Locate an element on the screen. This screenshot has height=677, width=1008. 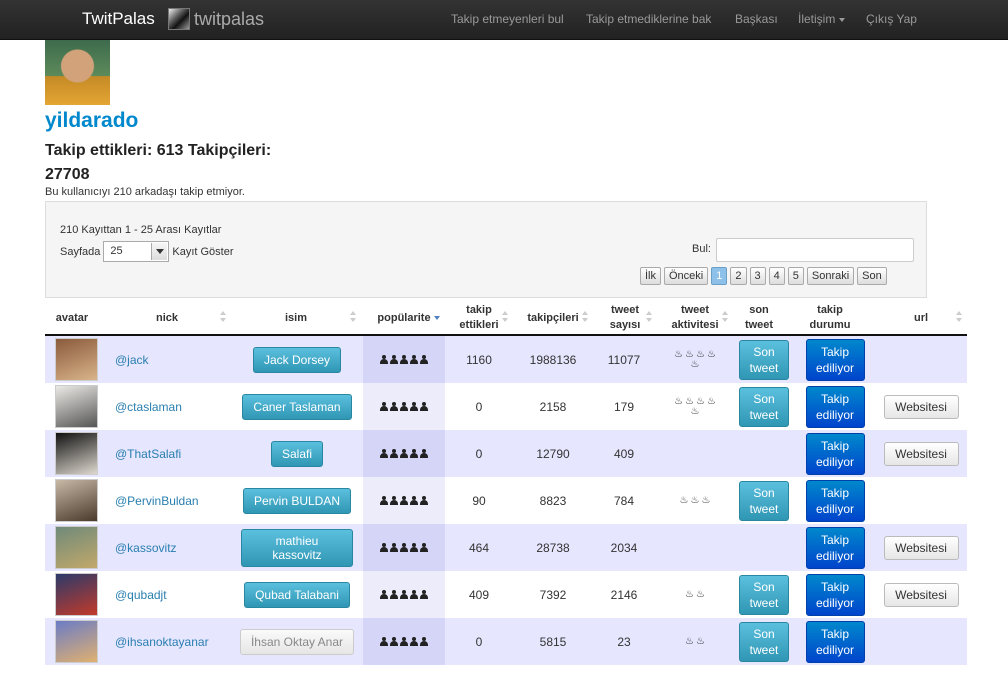
name-button: Caner Taslaman is located at coordinates (297, 406).